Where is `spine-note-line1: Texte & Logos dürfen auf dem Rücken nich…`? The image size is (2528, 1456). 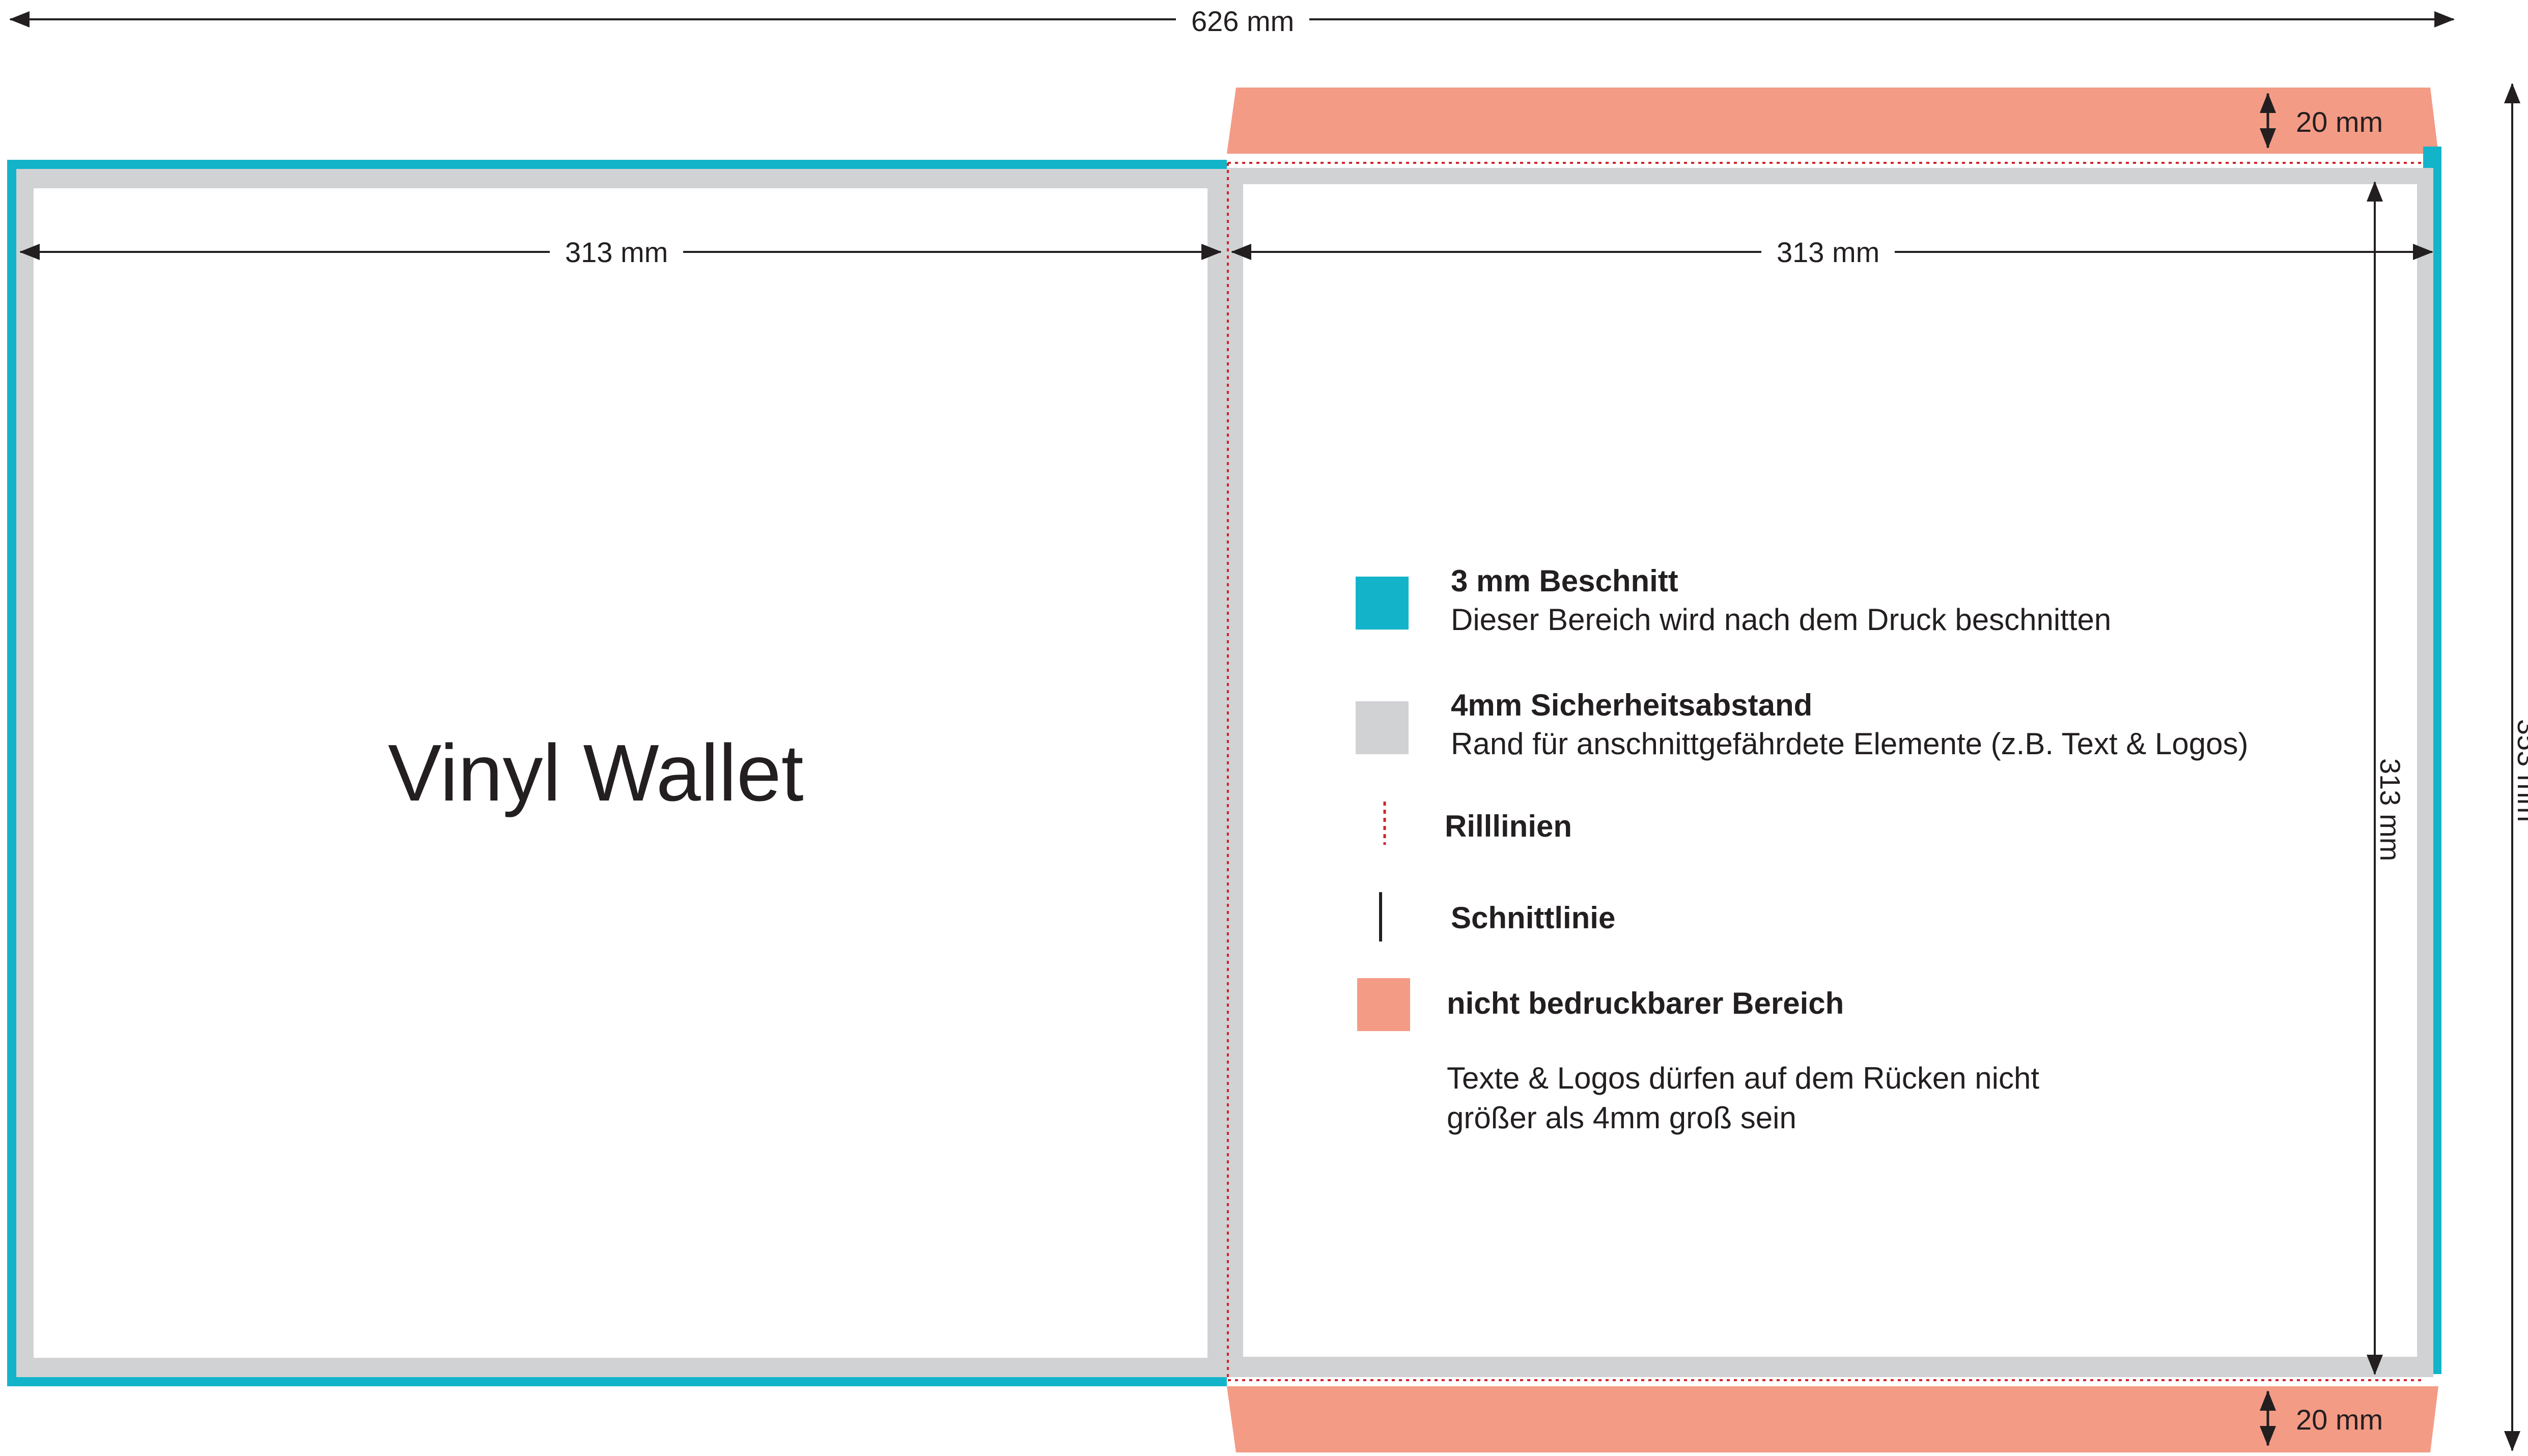
spine-note-line1: Texte & Logos dürfen auf dem Rücken nich… is located at coordinates (1743, 1078).